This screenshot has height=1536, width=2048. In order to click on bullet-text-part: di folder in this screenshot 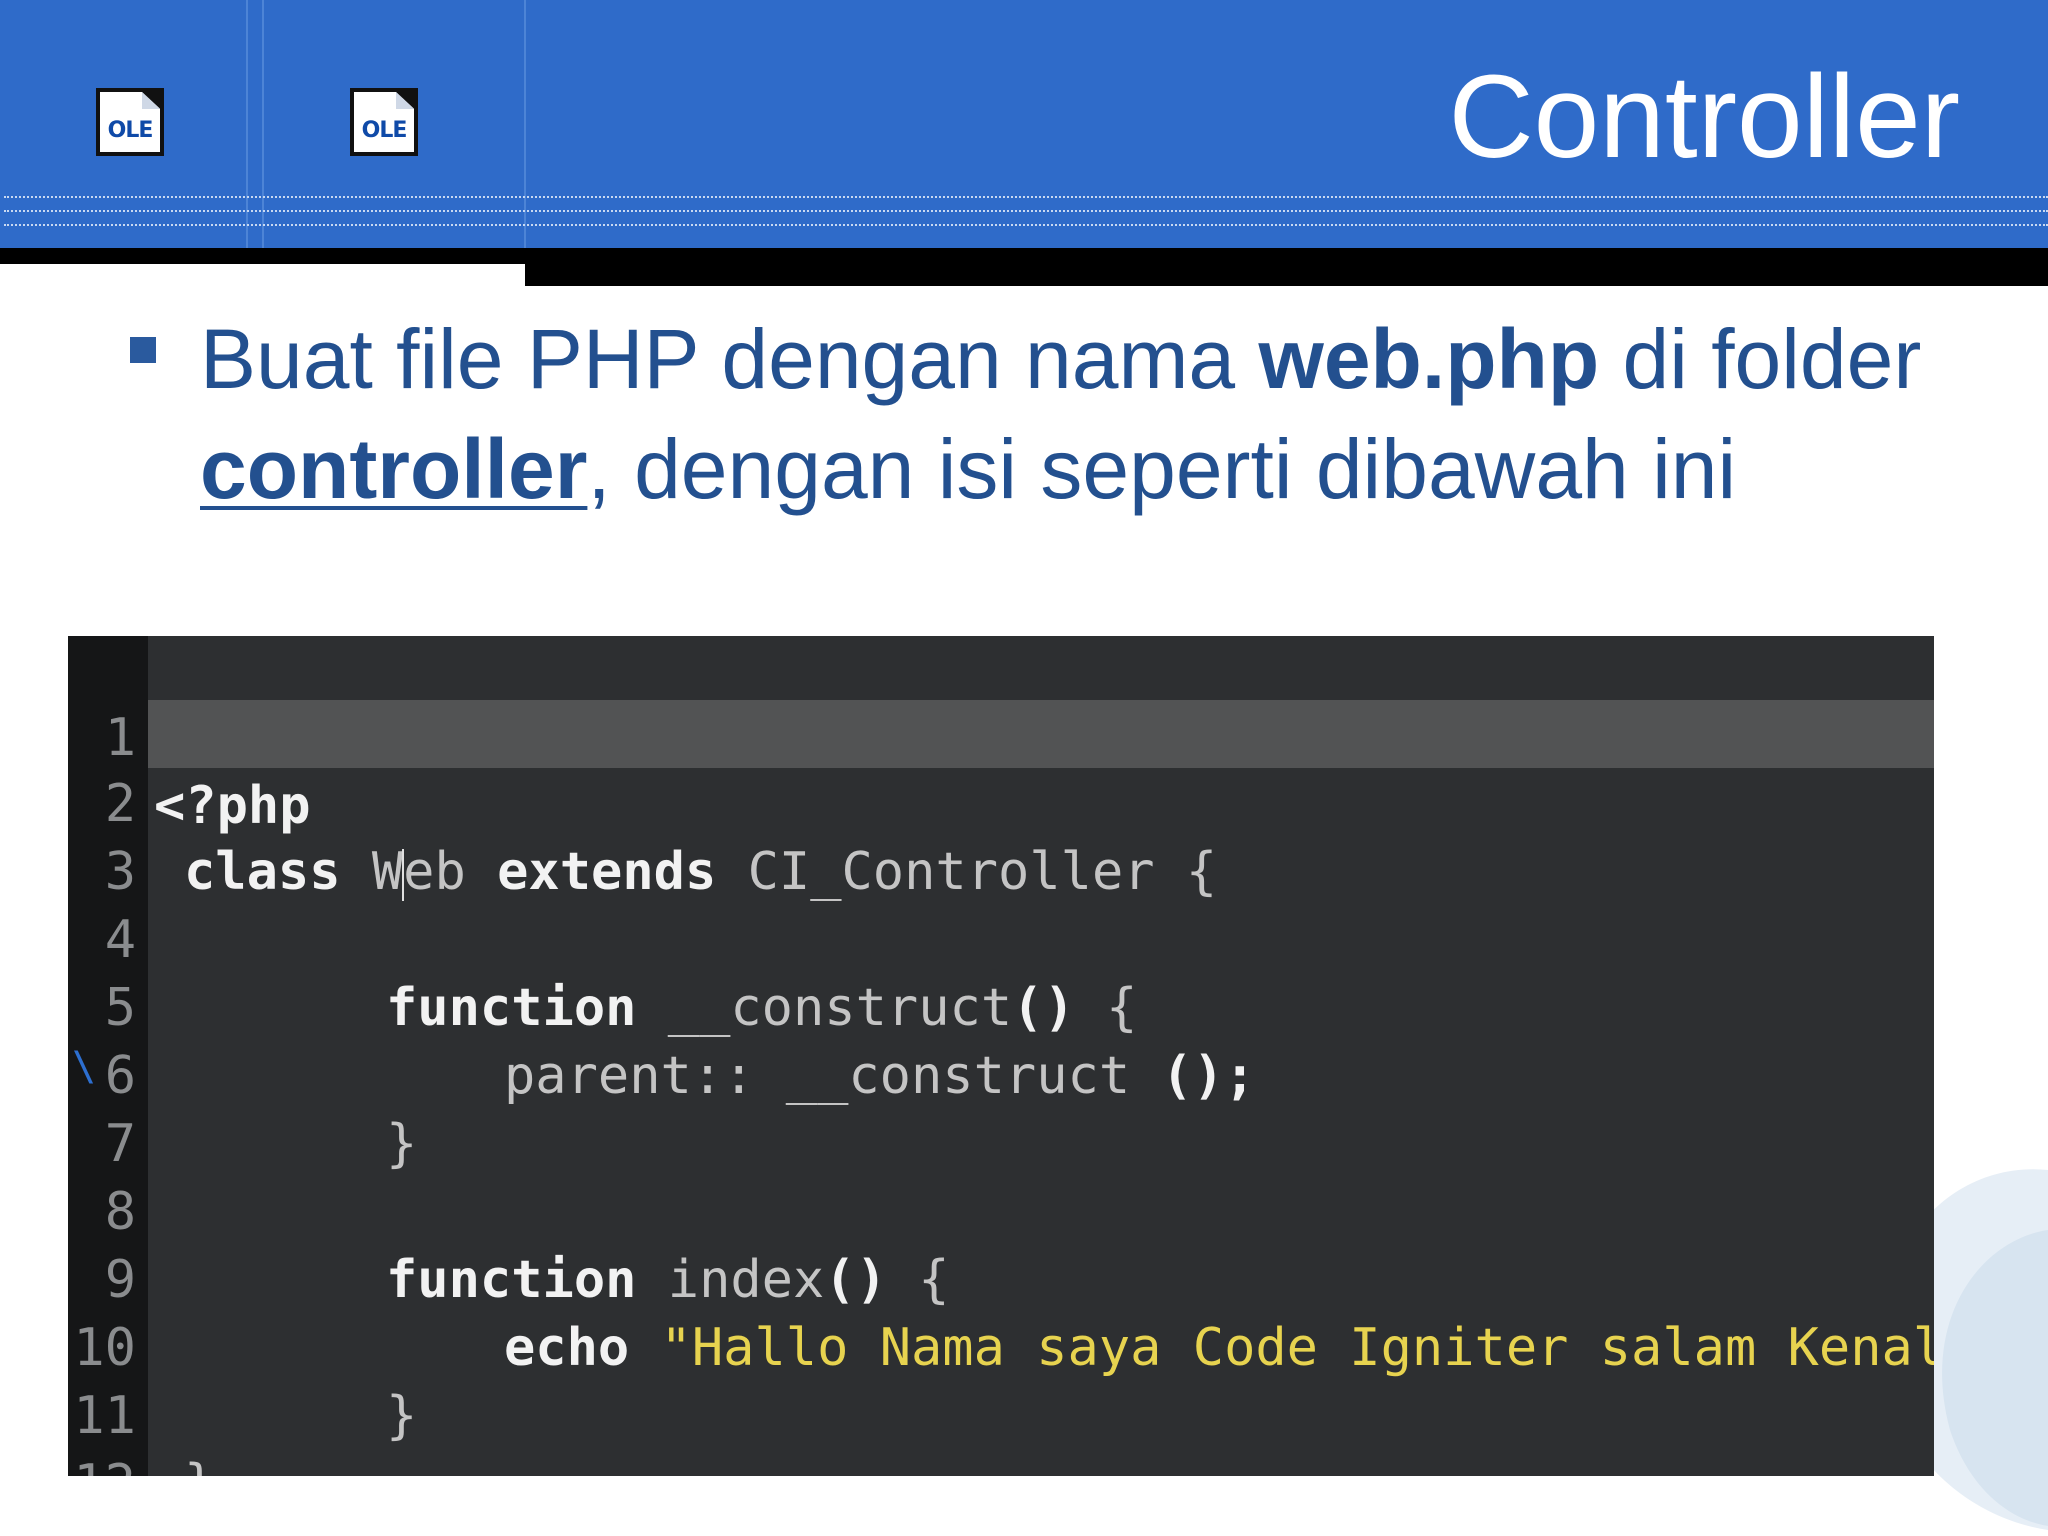, I will do `click(1760, 359)`.